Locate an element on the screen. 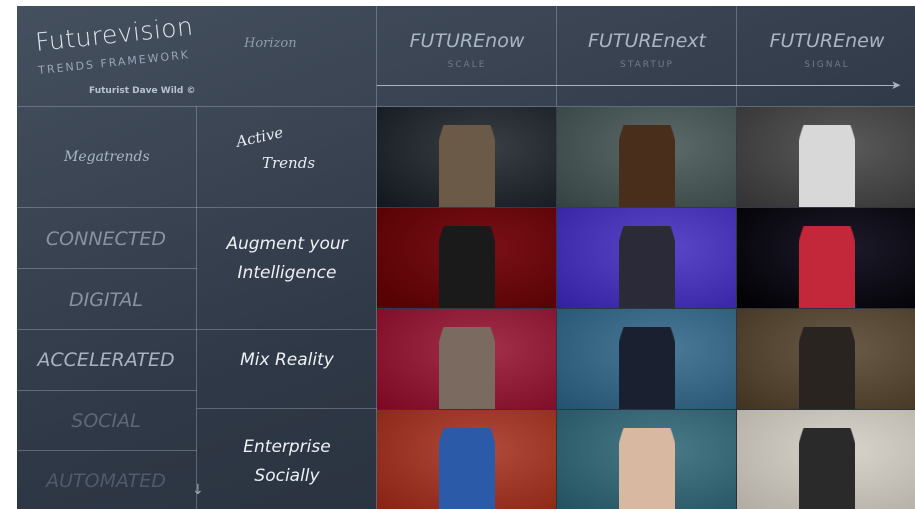 Image resolution: width=915 pixels, height=509 pixels. column-header-next: FUTUREnext STARTUP is located at coordinates (647, 50).